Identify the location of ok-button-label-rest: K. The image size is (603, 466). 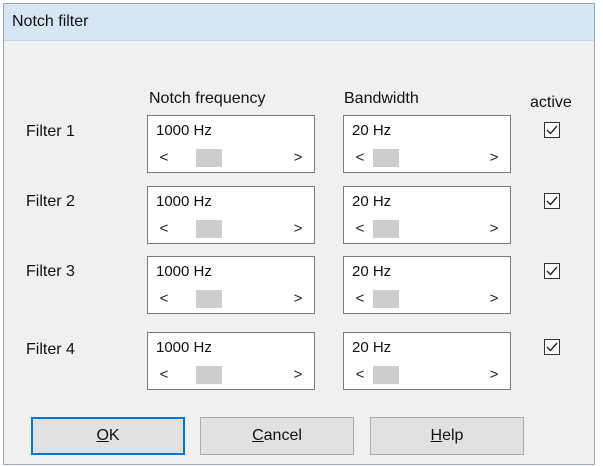
(114, 435).